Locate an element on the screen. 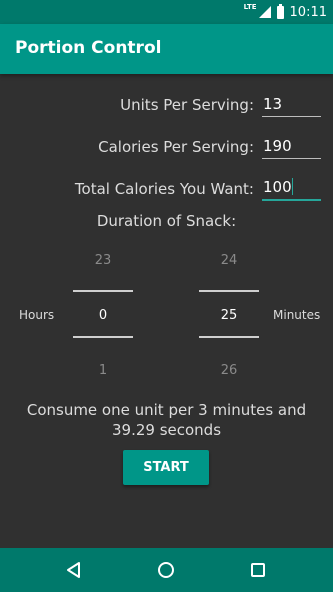  recents-icon is located at coordinates (258, 570).